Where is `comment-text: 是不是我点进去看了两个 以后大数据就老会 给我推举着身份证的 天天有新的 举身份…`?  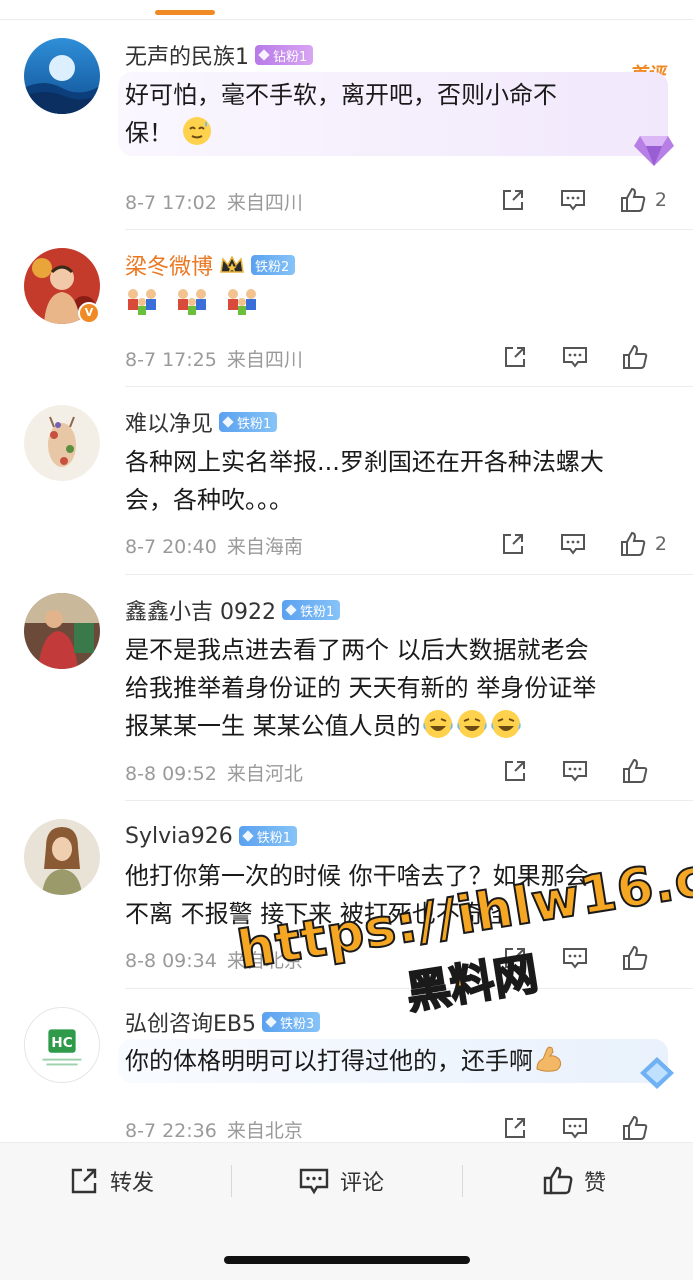 comment-text: 是不是我点进去看了两个 以后大数据就老会 给我推举着身份证的 天天有新的 举身份… is located at coordinates (395, 688).